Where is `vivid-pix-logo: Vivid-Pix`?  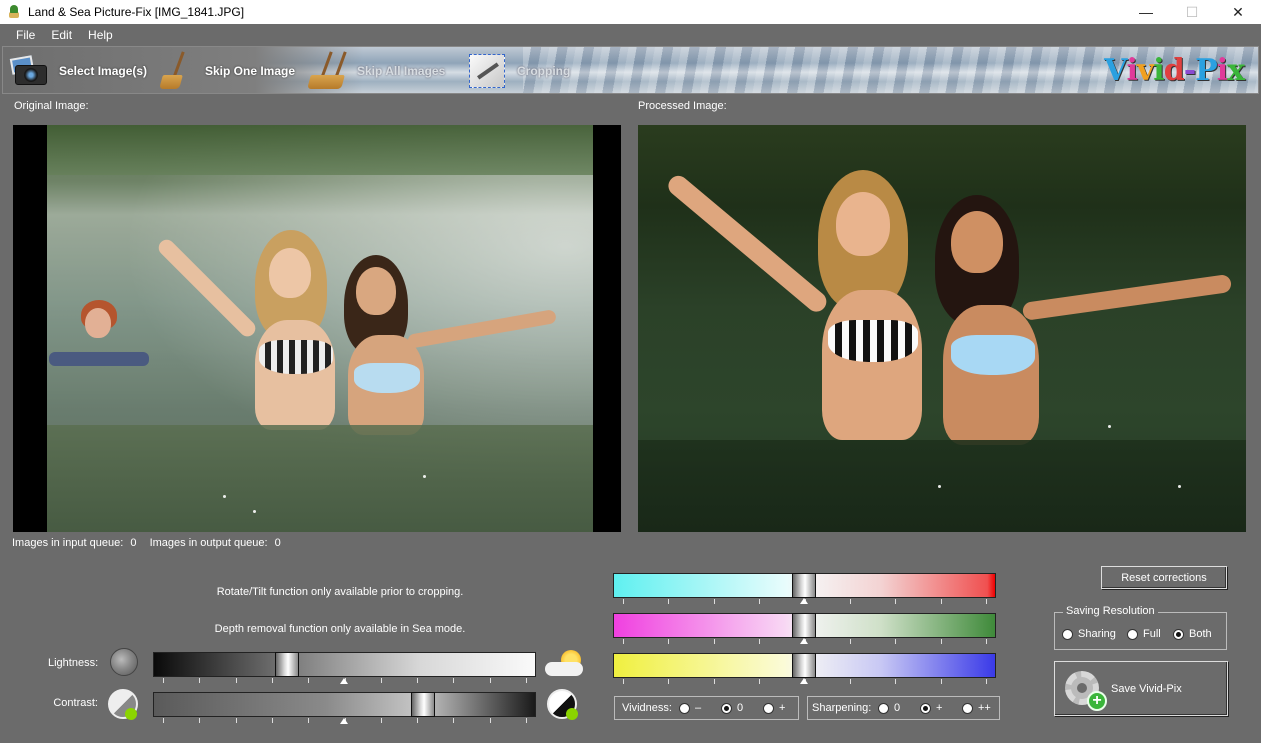 vivid-pix-logo: Vivid-Pix is located at coordinates (1174, 70).